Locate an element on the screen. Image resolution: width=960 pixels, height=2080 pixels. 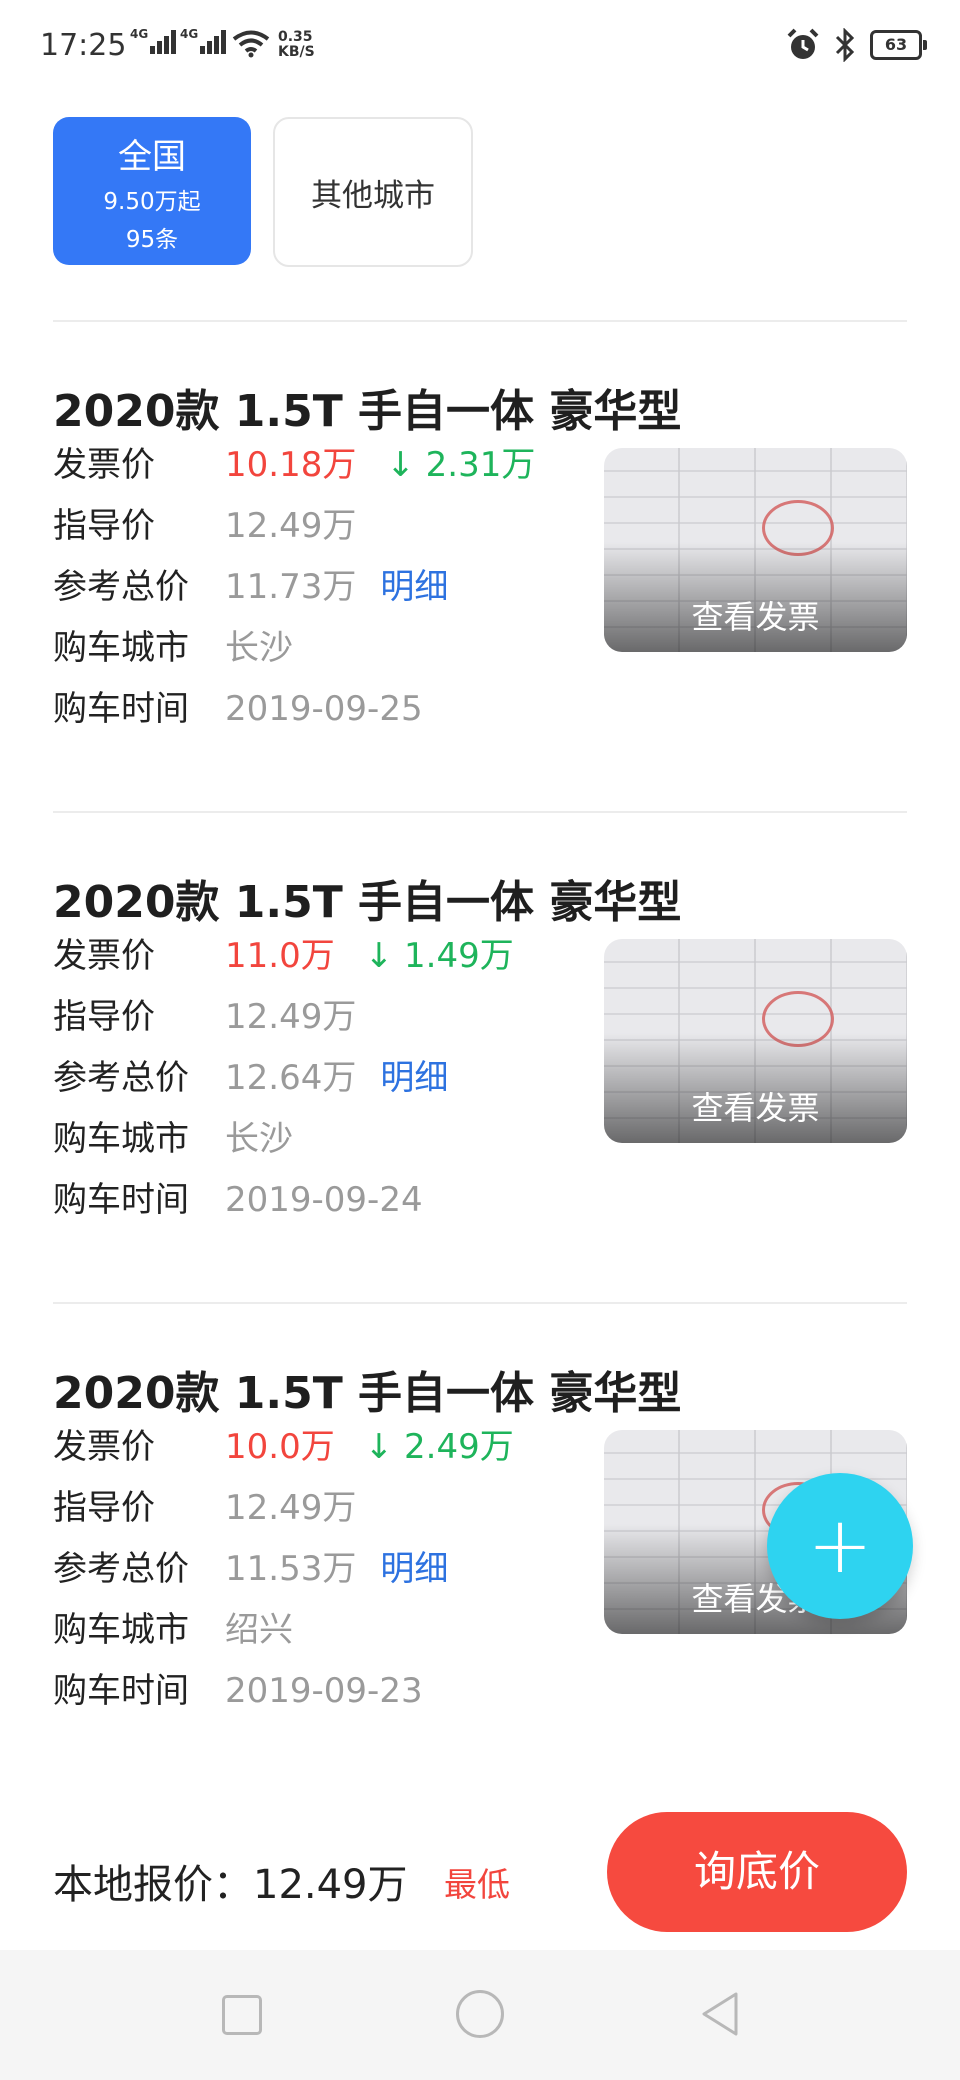
bottom-action-bar: 本地报价：12.49万 最低 询底价 is located at coordinates (480, 1878).